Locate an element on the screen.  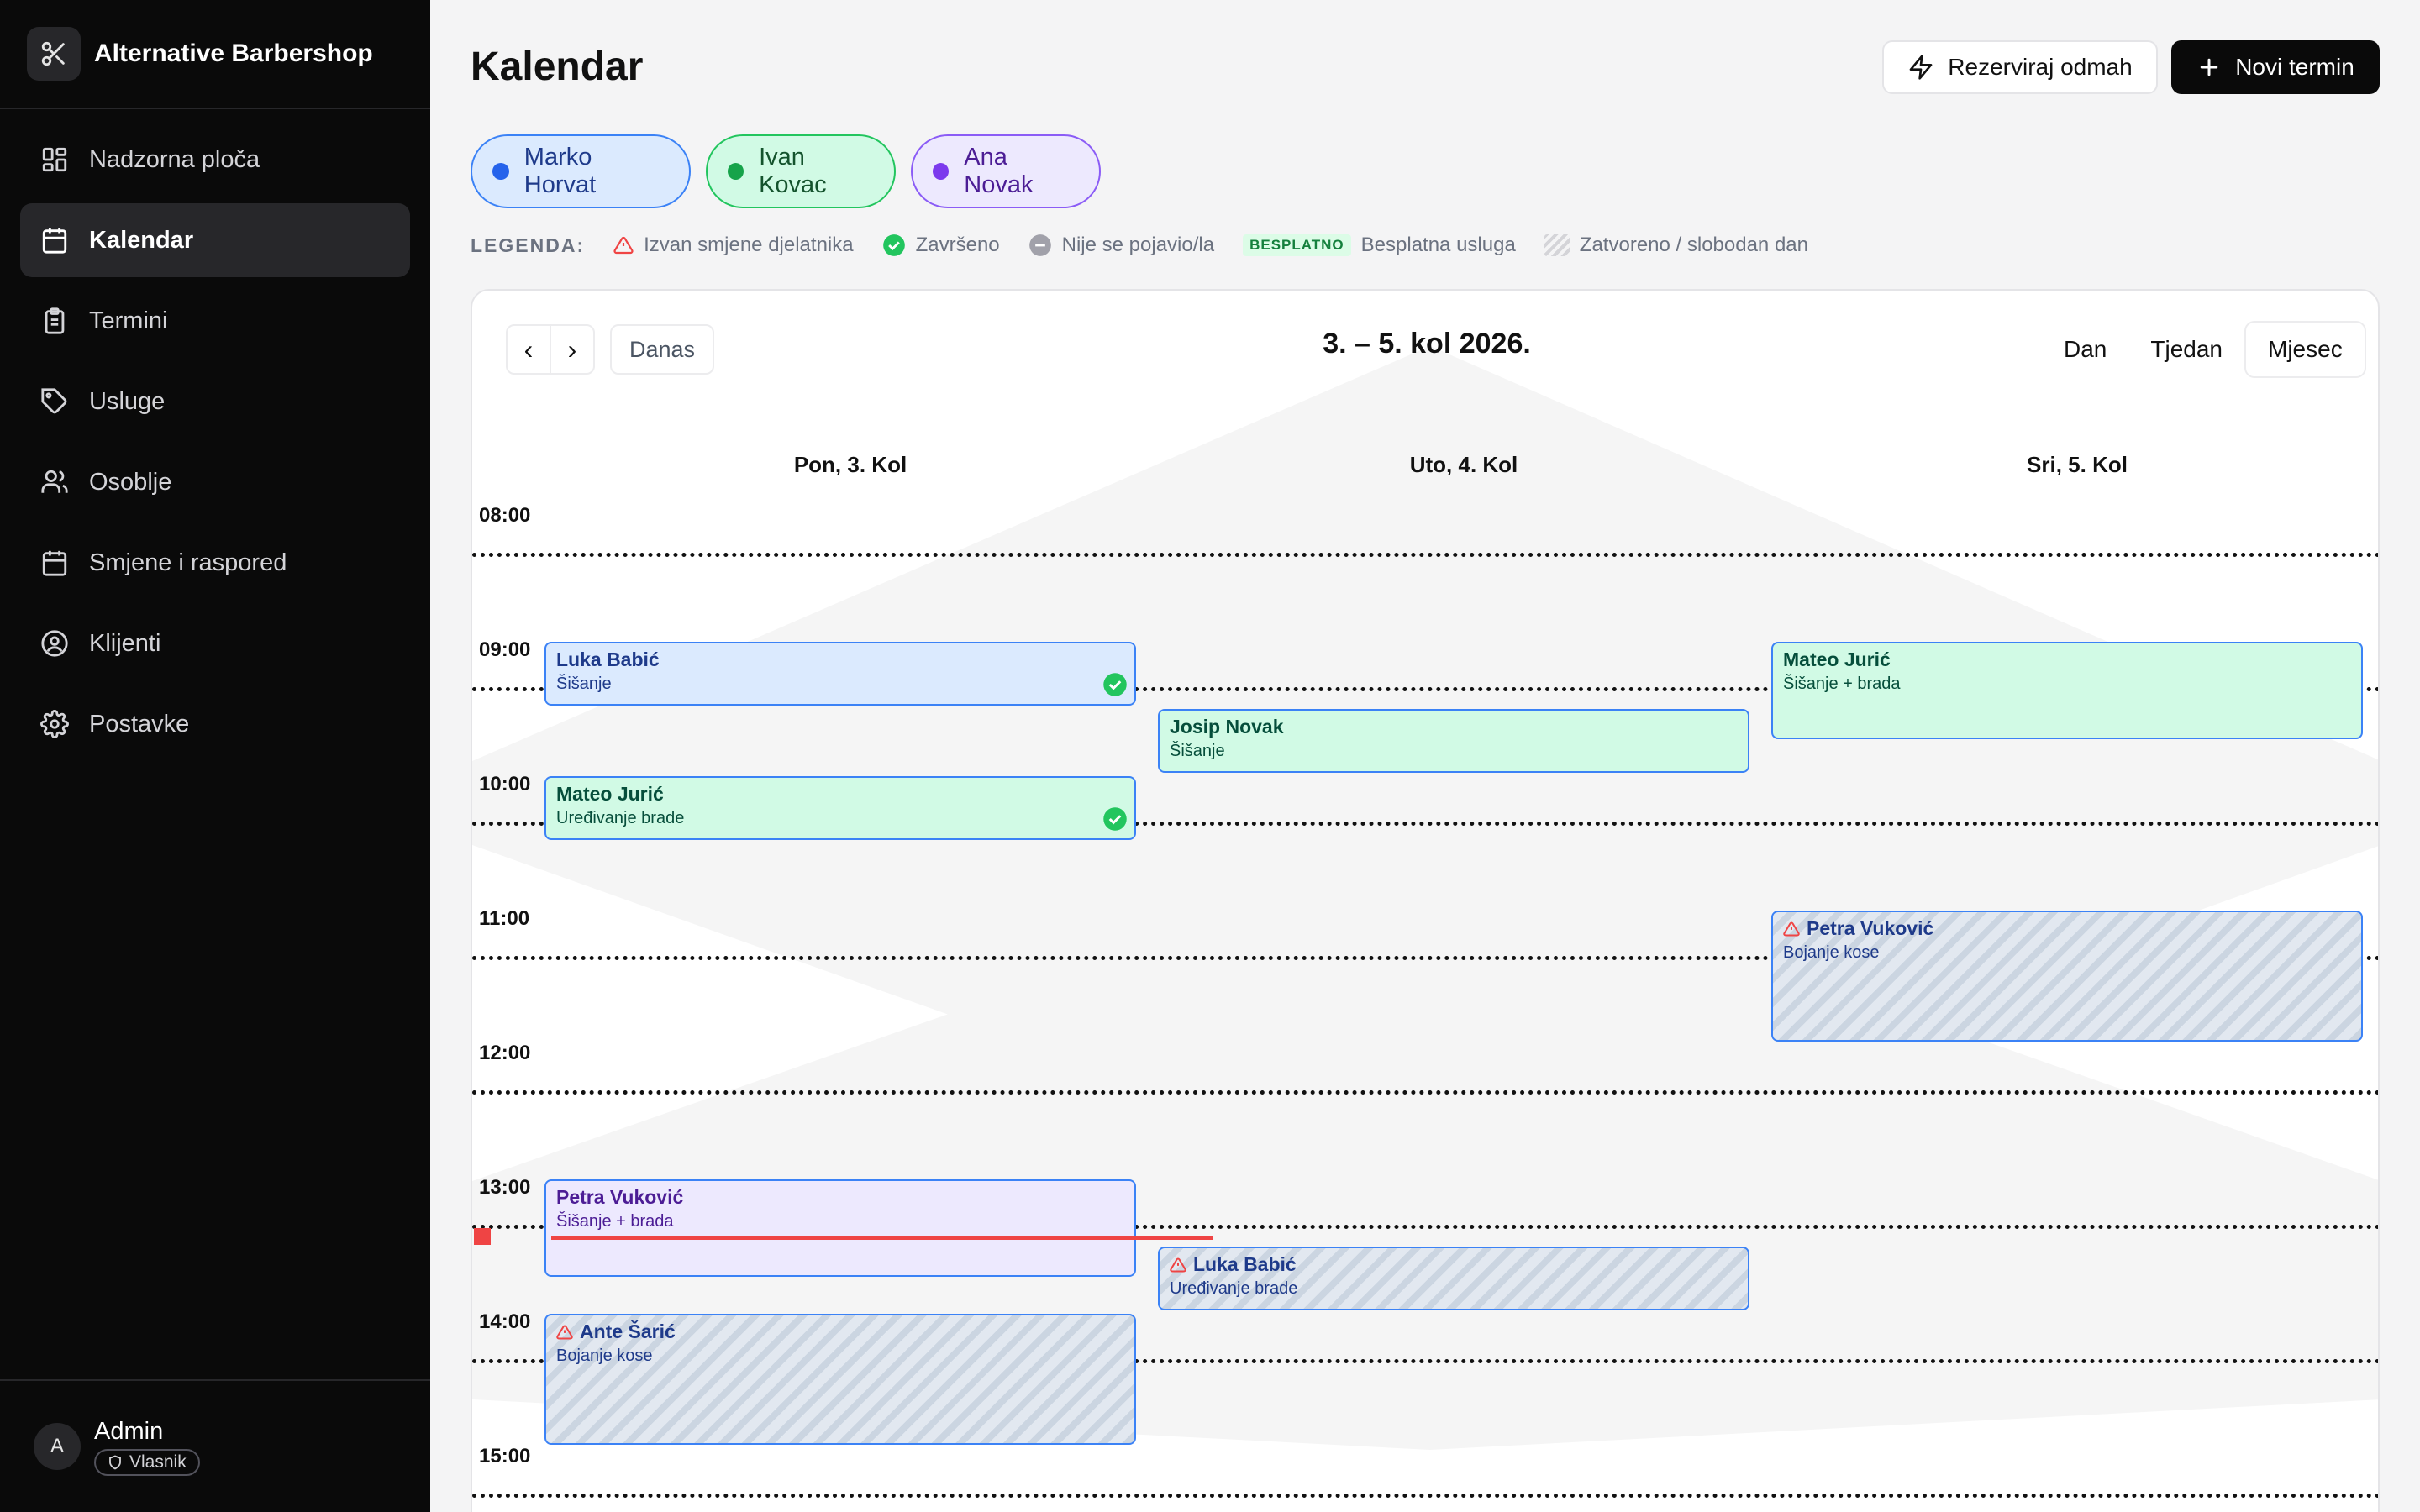
time-label: 13:00 is located at coordinates (505, 1187).